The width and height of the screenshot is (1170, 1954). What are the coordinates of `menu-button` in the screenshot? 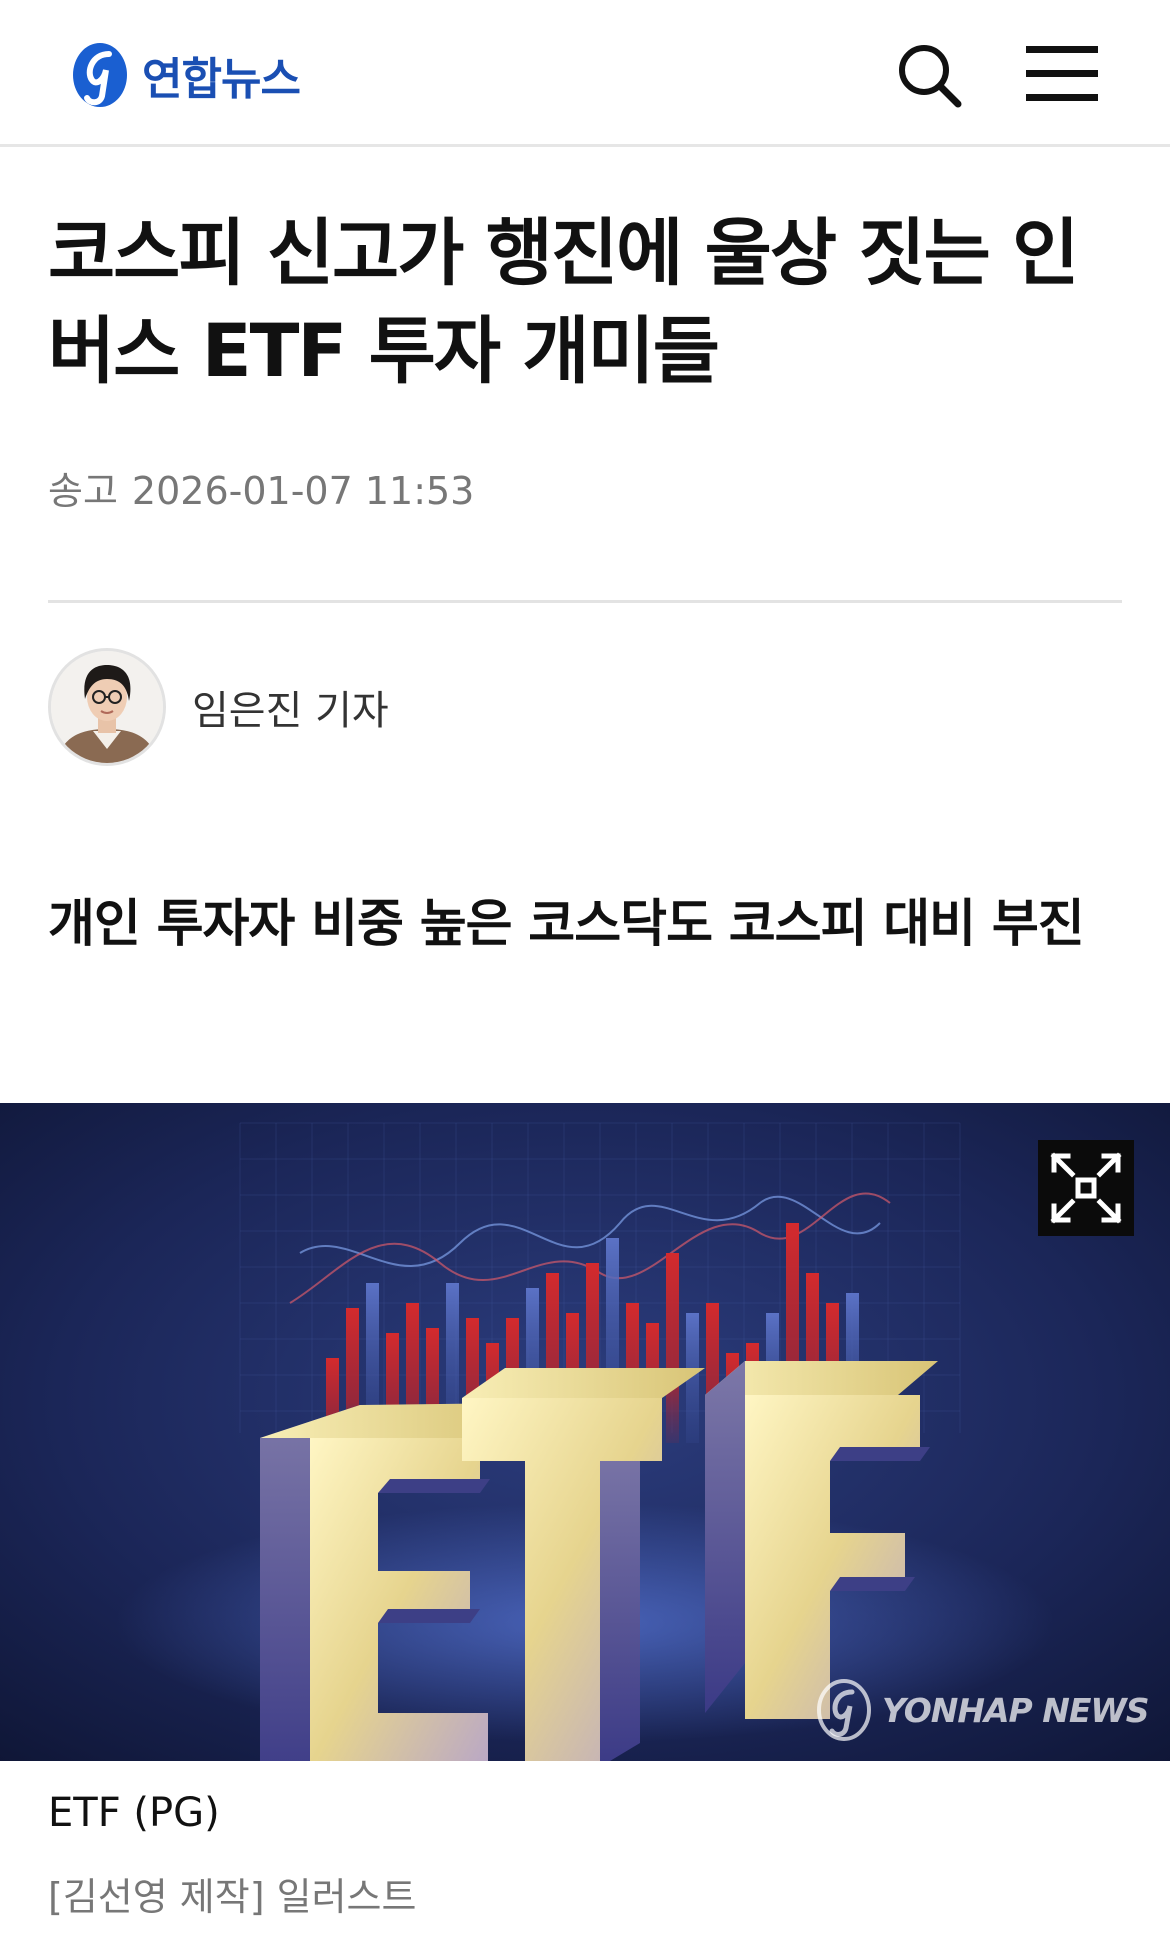 It's located at (1062, 74).